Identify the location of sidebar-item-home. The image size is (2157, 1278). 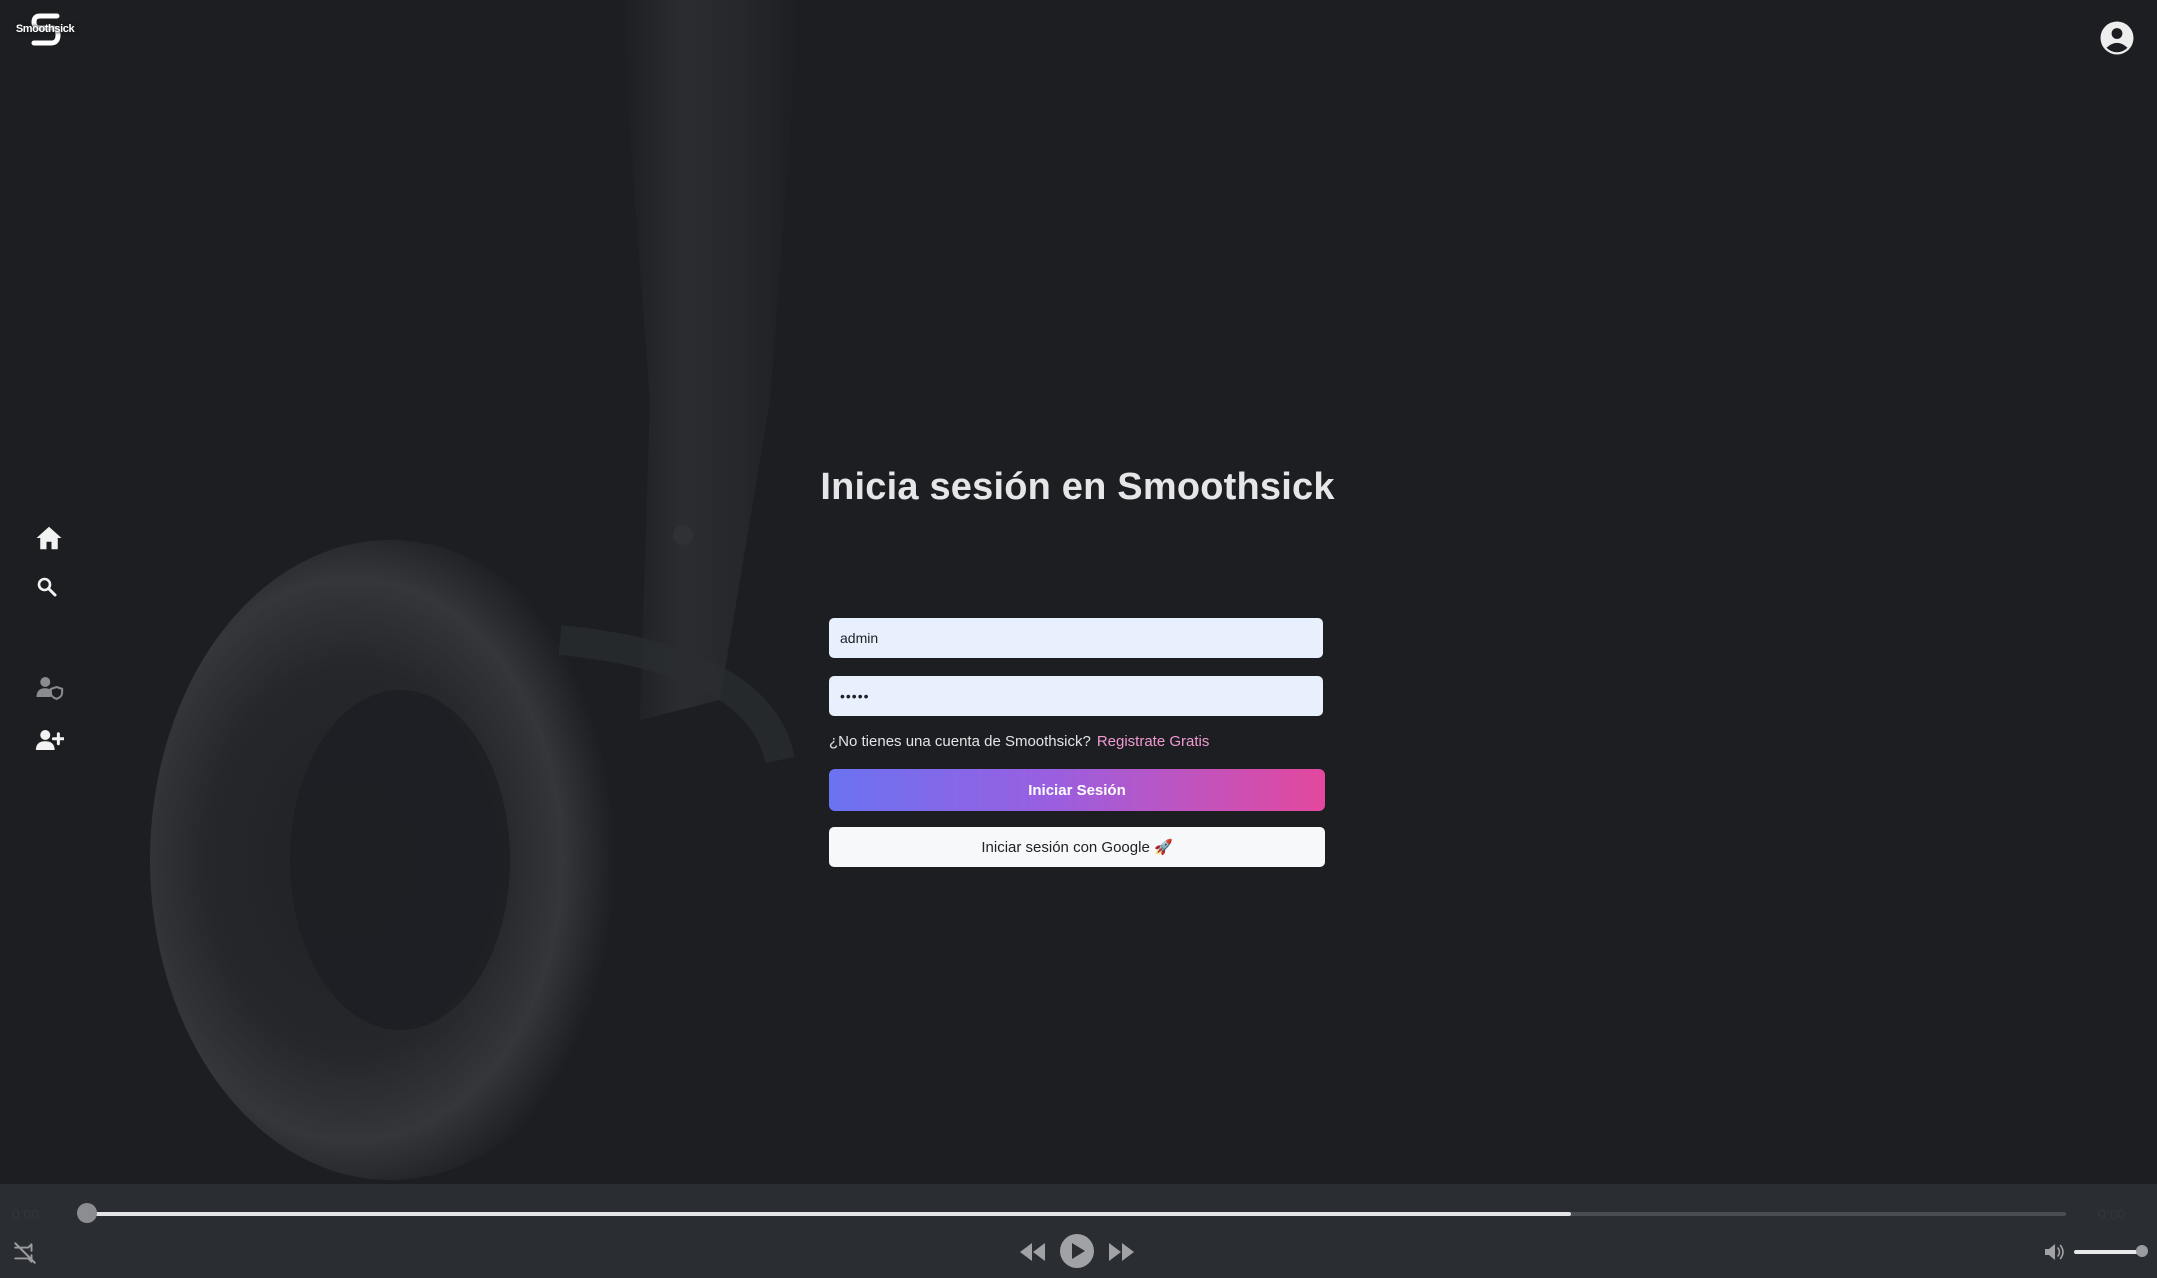
(49, 538).